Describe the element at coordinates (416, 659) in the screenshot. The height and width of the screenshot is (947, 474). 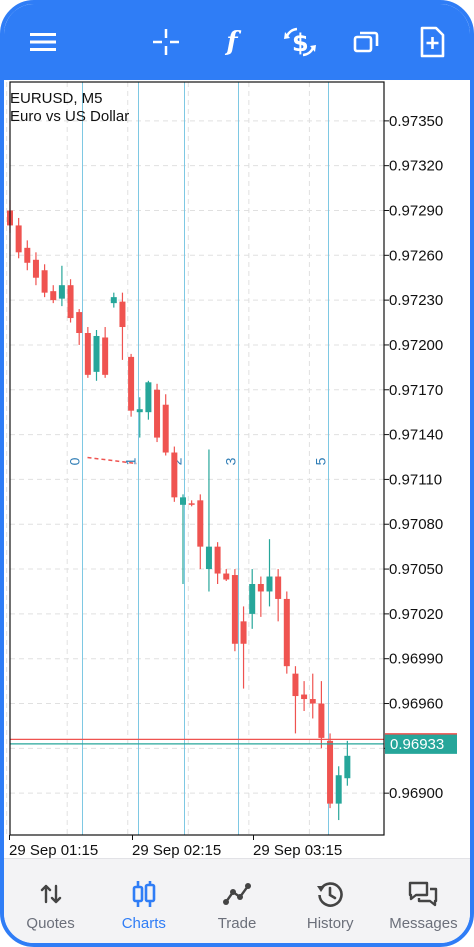
I see `y-tick-label: 0.96990` at that location.